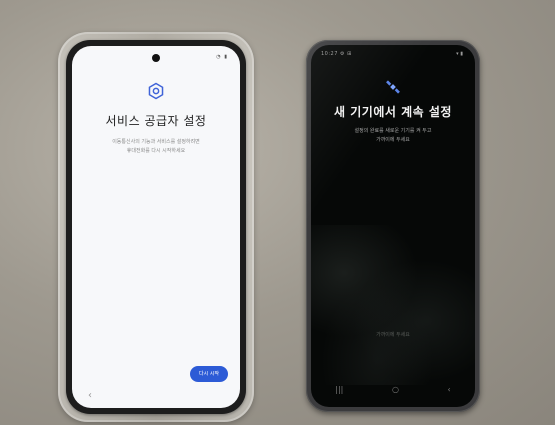 The image size is (555, 425). What do you see at coordinates (393, 140) in the screenshot?
I see `continue-description-line2: 가까이에 두세요` at bounding box center [393, 140].